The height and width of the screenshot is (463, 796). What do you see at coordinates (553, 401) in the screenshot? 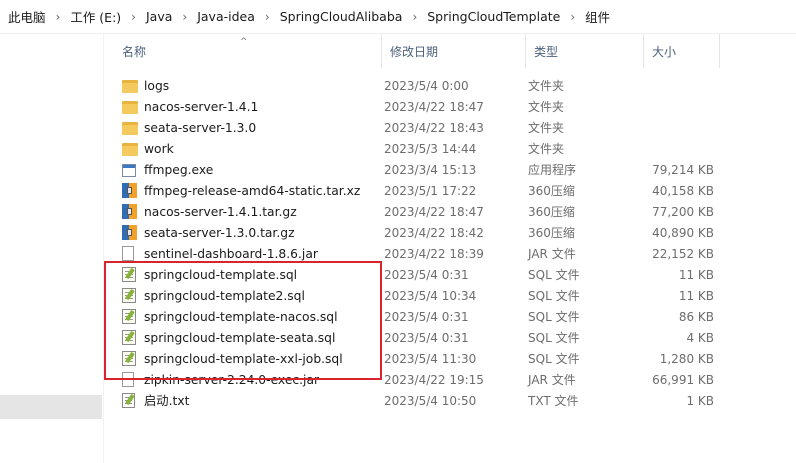
I see `file-type: TXT 文件` at bounding box center [553, 401].